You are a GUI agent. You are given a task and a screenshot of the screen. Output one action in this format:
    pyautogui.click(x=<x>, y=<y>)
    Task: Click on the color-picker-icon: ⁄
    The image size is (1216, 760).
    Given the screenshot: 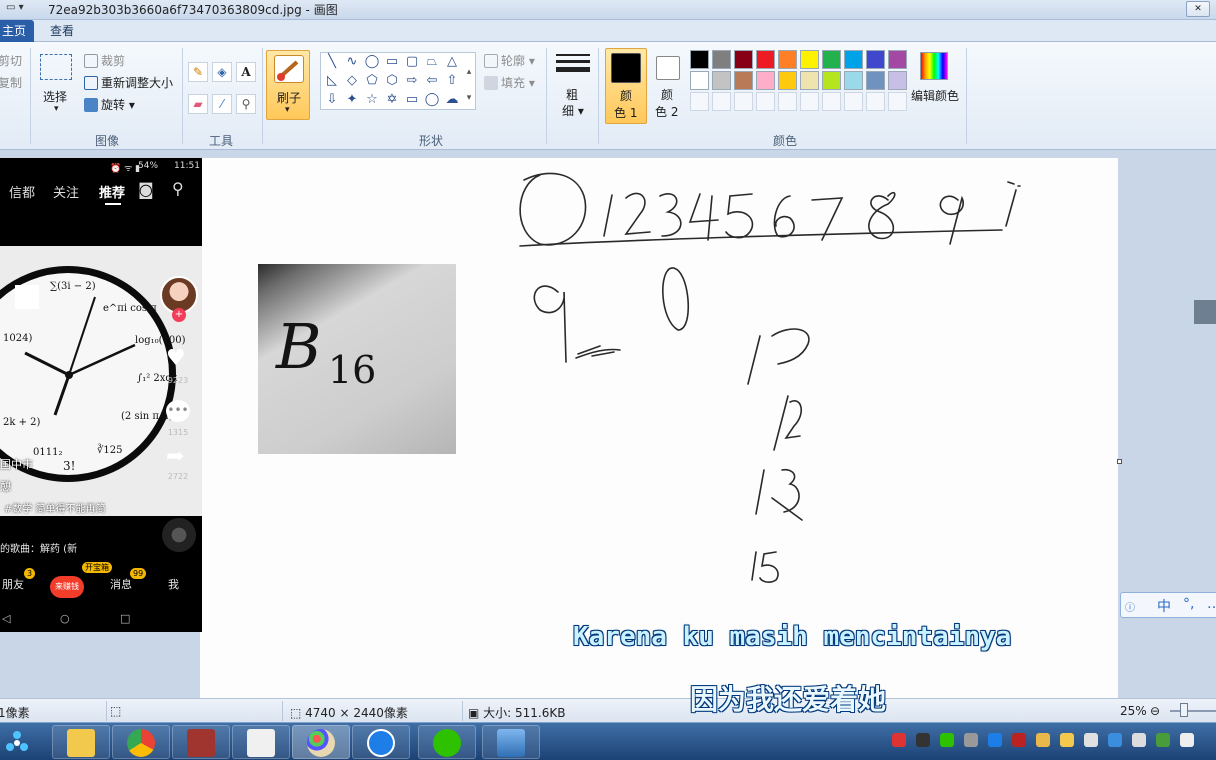 What is the action you would take?
    pyautogui.click(x=222, y=104)
    